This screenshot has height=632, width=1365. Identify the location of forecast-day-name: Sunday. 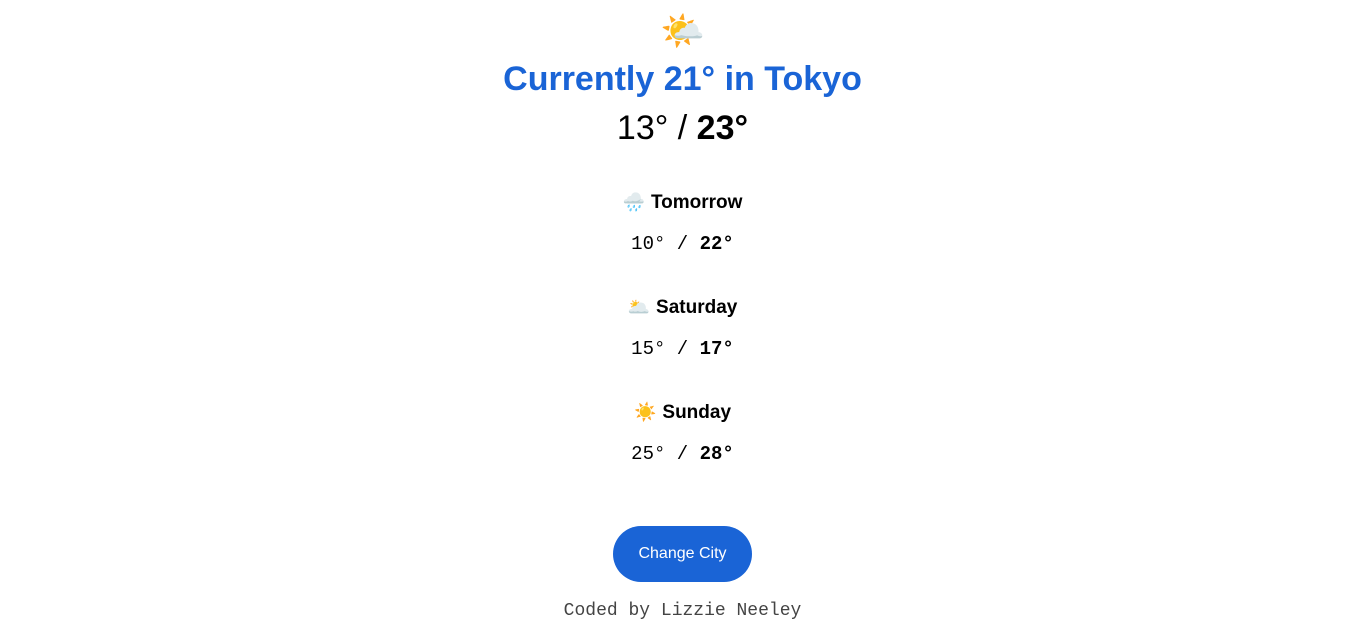
(697, 412).